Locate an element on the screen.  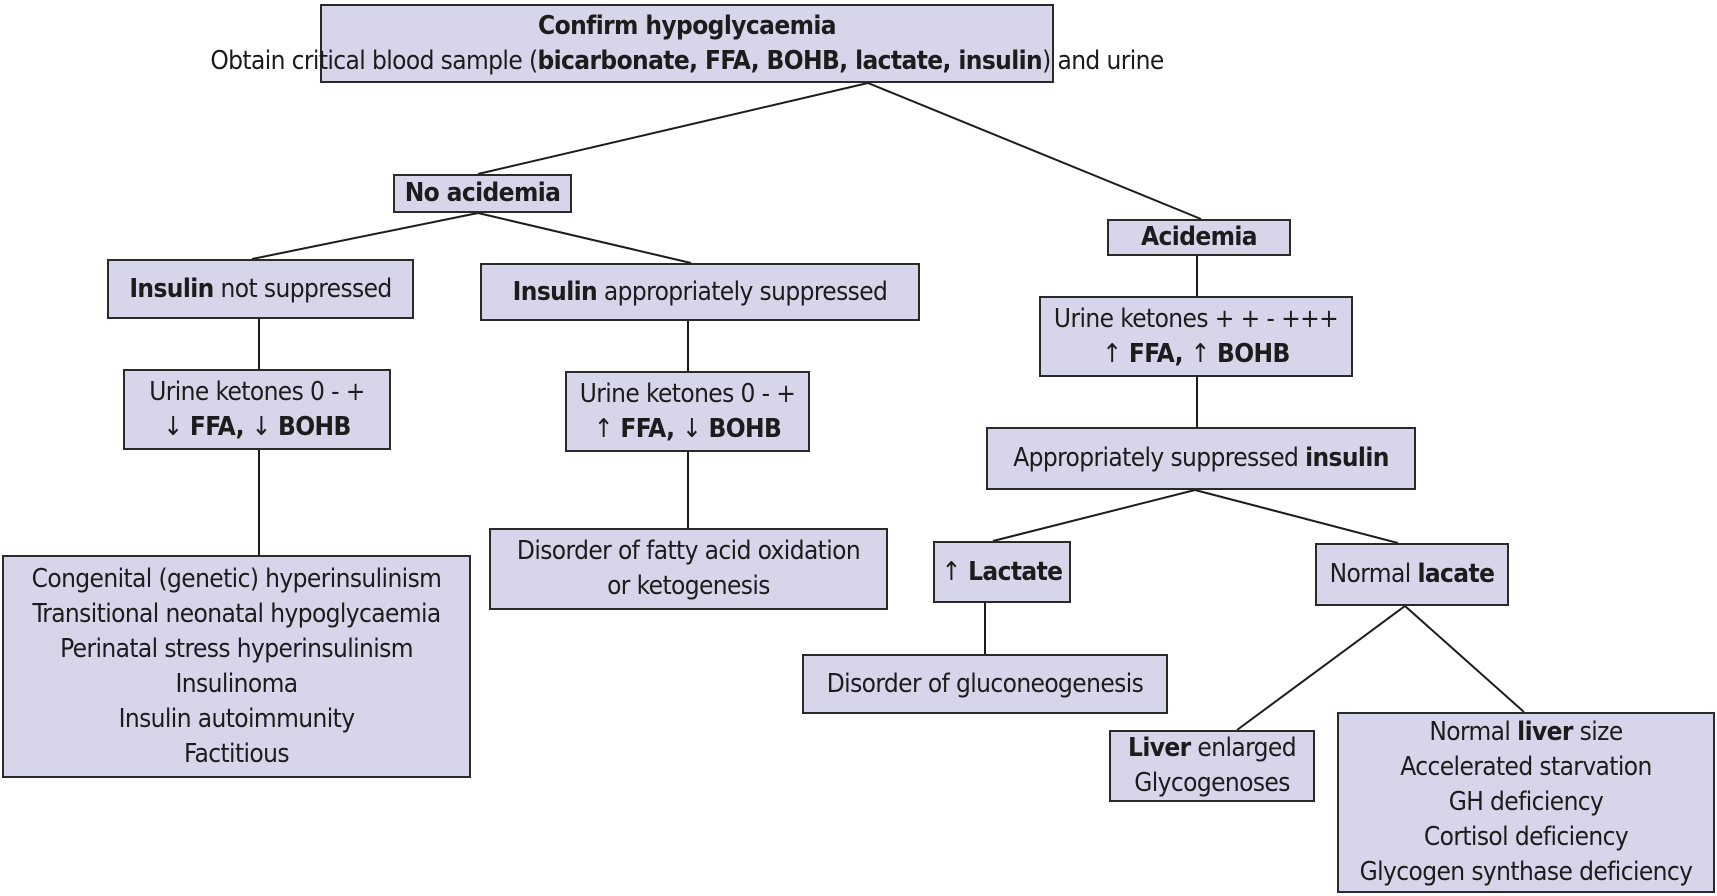
list-item: GH deficiency is located at coordinates (1526, 802).